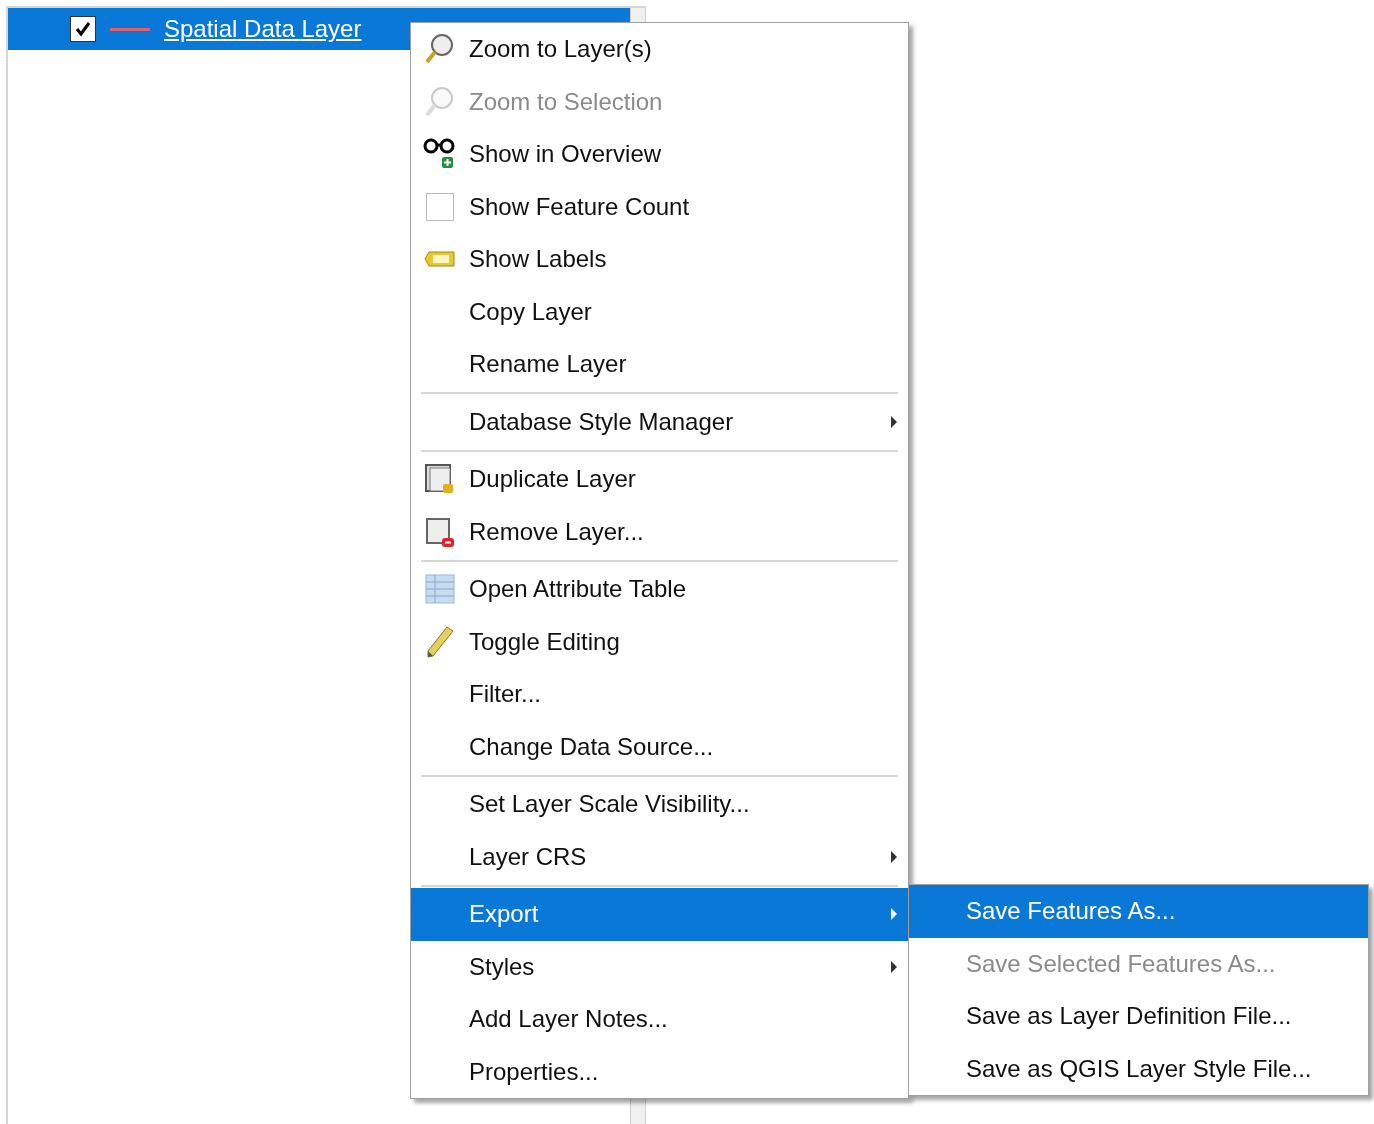  Describe the element at coordinates (659, 641) in the screenshot. I see `menu-item: Toggle Editing` at that location.